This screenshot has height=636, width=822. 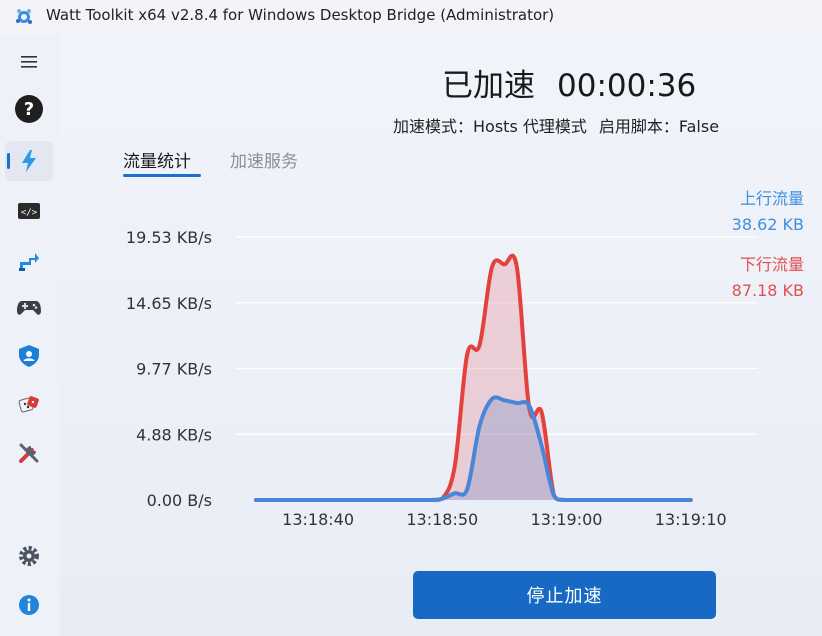 What do you see at coordinates (318, 519) in the screenshot?
I see `x-tick-label: 13:18:40` at bounding box center [318, 519].